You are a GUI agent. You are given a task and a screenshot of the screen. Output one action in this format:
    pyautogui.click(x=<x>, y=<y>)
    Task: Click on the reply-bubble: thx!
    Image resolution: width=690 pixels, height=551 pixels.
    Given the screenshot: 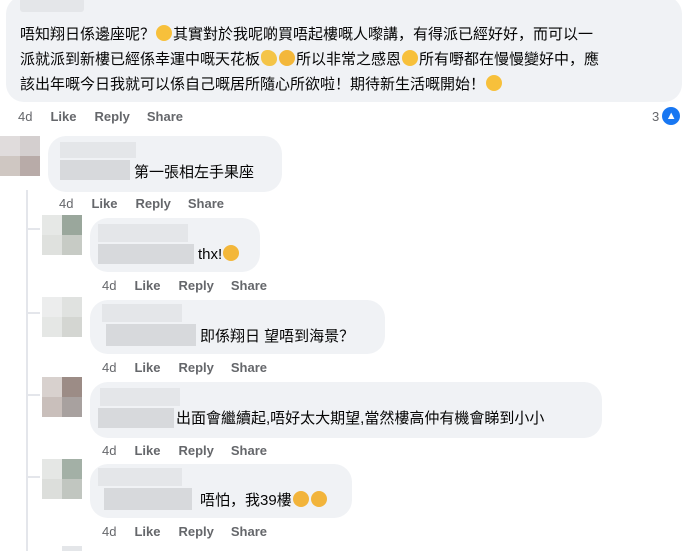 What is the action you would take?
    pyautogui.click(x=175, y=245)
    